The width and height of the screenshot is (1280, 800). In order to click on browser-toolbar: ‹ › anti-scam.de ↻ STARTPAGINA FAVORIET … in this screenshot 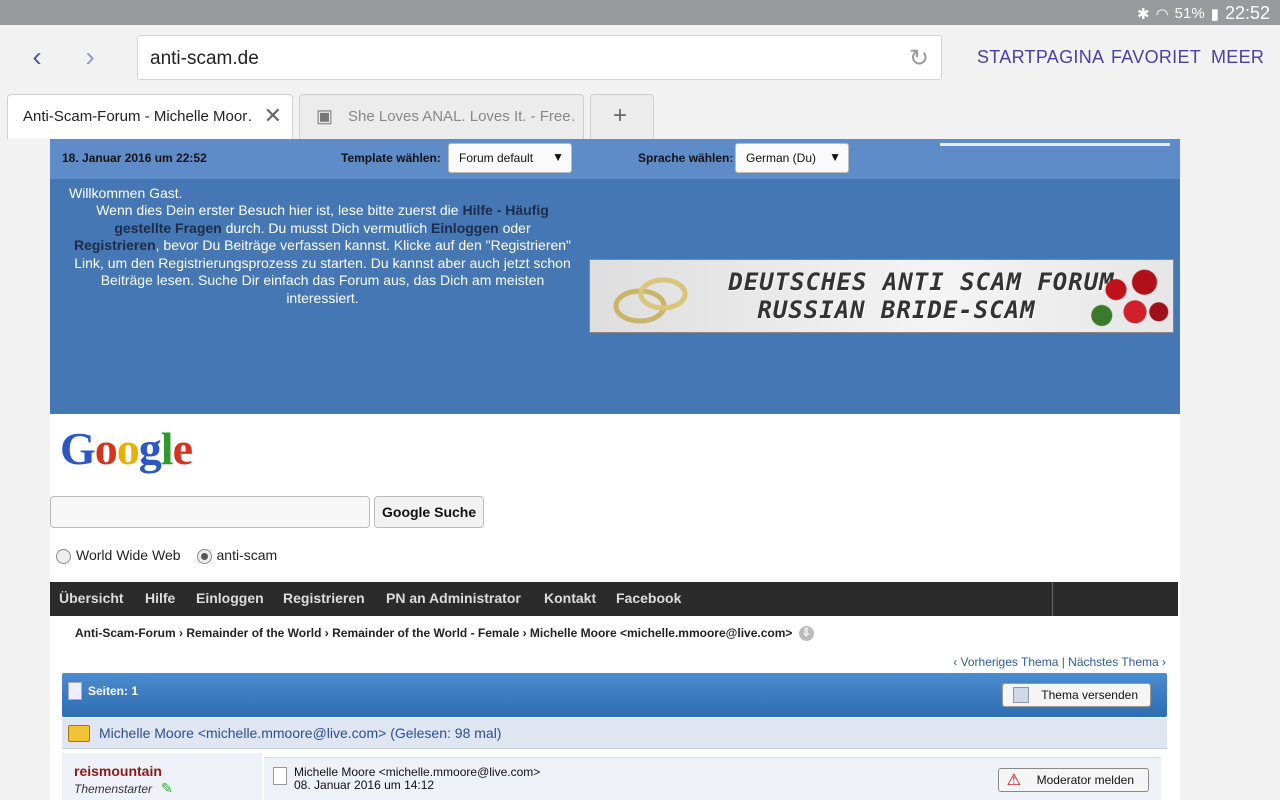, I will do `click(640, 57)`.